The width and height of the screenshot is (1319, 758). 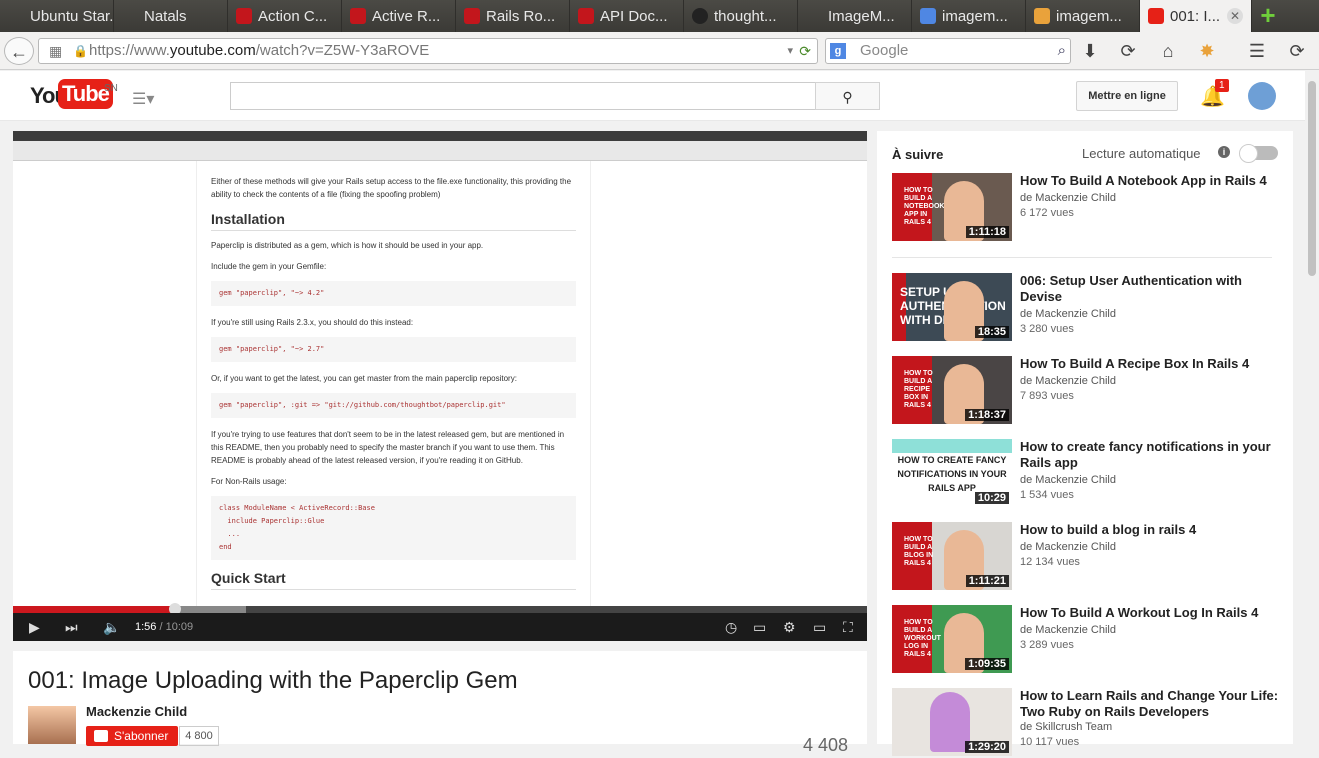 I want to click on info-icon: i, so click(x=1224, y=152).